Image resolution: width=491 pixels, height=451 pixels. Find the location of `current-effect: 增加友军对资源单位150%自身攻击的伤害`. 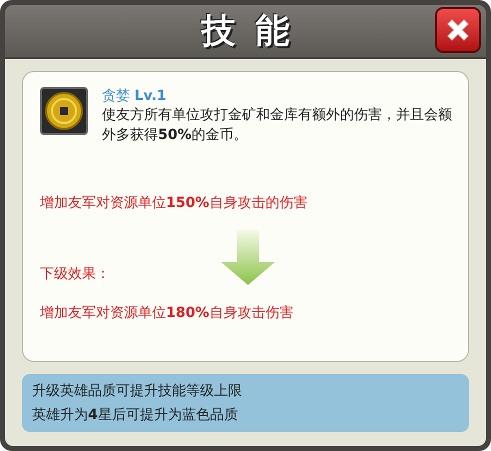

current-effect: 增加友军对资源单位150%自身攻击的伤害 is located at coordinates (174, 203).